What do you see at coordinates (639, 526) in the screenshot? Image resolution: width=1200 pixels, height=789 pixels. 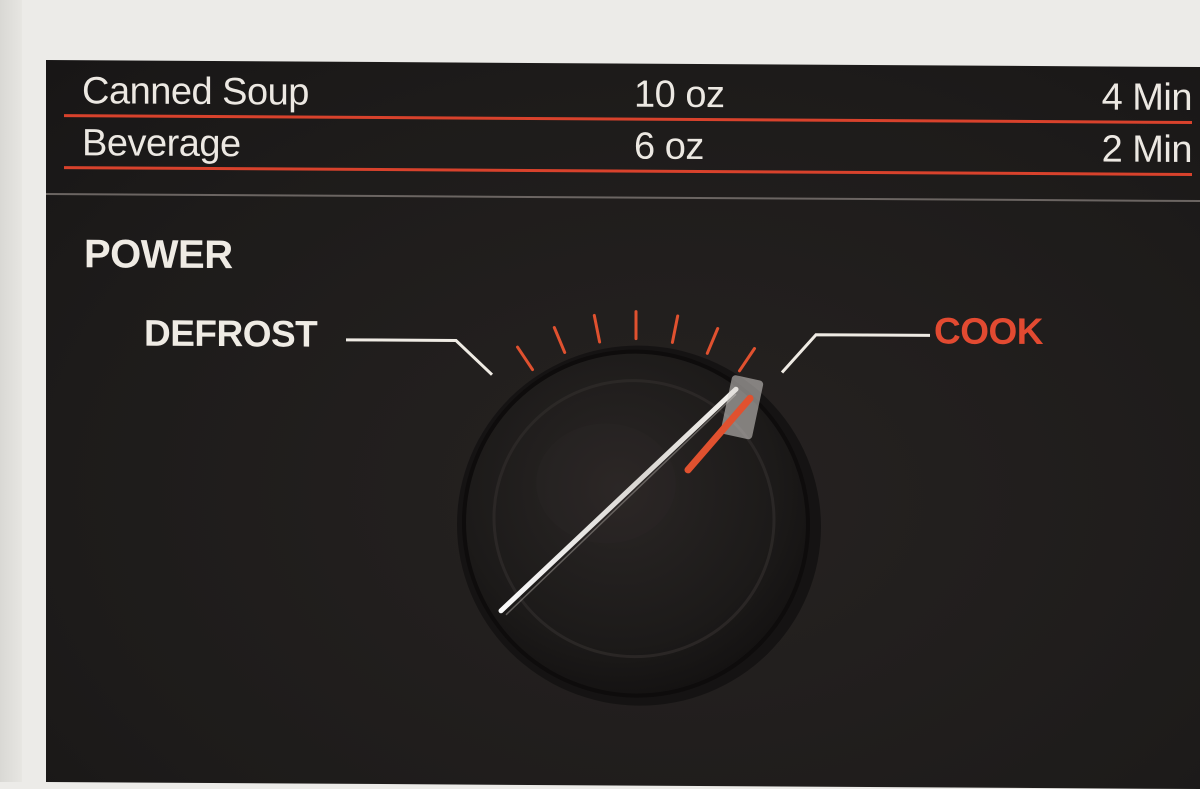 I see `rotary-knob-icon` at bounding box center [639, 526].